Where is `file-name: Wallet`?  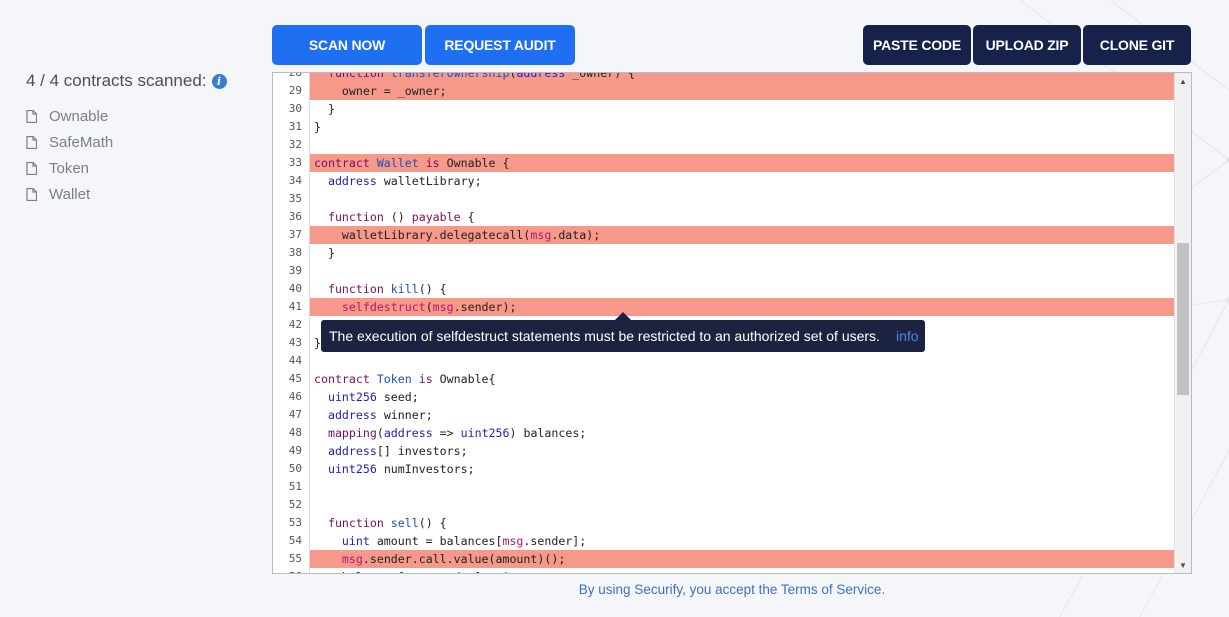 file-name: Wallet is located at coordinates (70, 194).